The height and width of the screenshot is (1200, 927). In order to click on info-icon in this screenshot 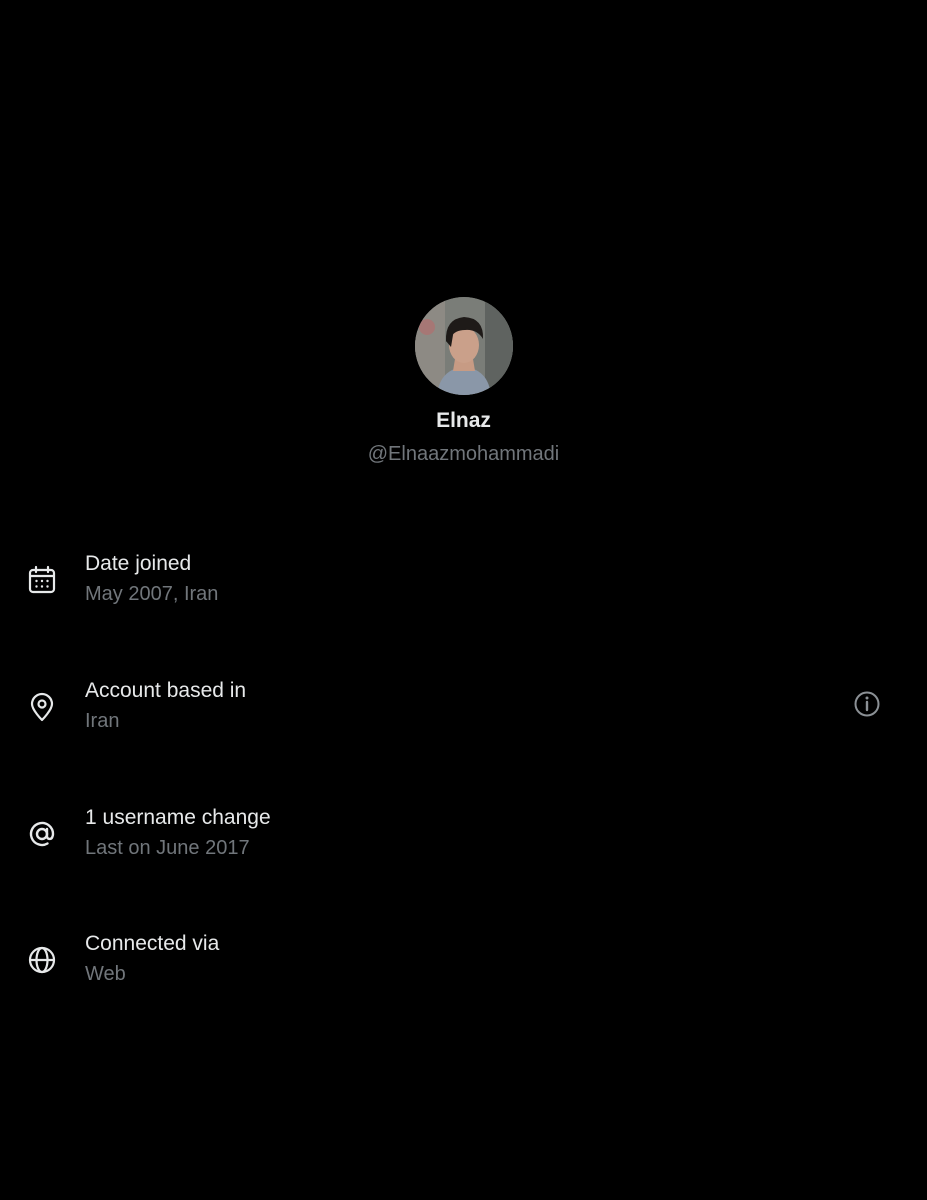, I will do `click(867, 704)`.